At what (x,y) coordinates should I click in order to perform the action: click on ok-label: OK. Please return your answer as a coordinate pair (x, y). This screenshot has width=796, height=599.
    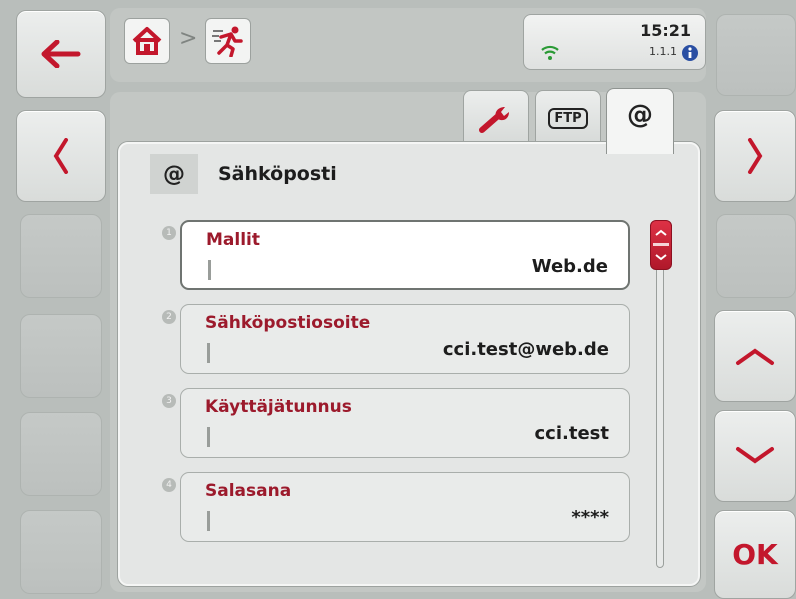
    Looking at the image, I should click on (755, 554).